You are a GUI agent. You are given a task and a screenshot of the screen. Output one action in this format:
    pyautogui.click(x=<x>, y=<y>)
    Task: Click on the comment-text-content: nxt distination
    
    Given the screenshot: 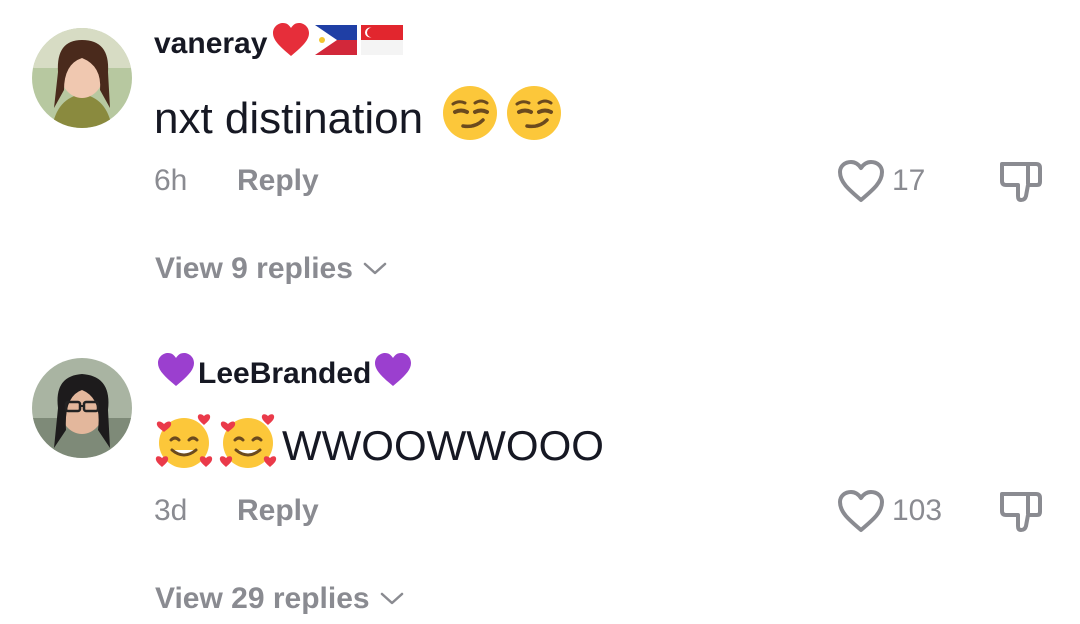 What is the action you would take?
    pyautogui.click(x=289, y=118)
    